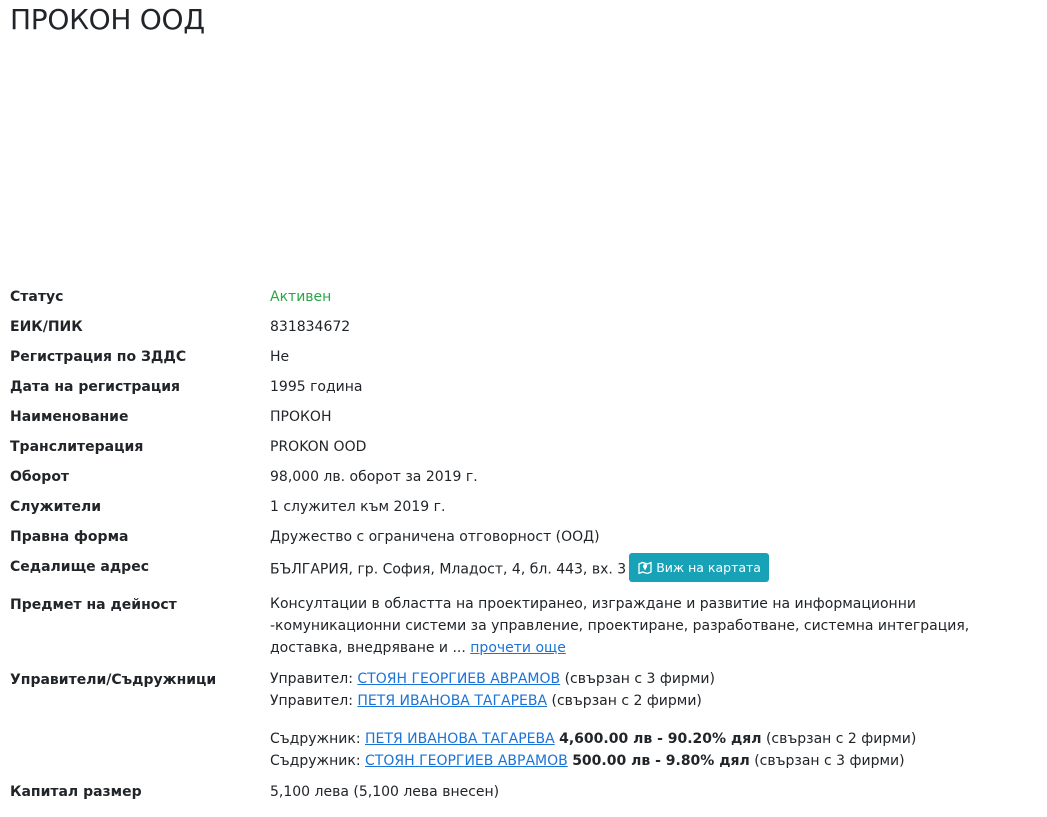  Describe the element at coordinates (95, 387) in the screenshot. I see `reg-date-label: Дата на регистрация` at that location.